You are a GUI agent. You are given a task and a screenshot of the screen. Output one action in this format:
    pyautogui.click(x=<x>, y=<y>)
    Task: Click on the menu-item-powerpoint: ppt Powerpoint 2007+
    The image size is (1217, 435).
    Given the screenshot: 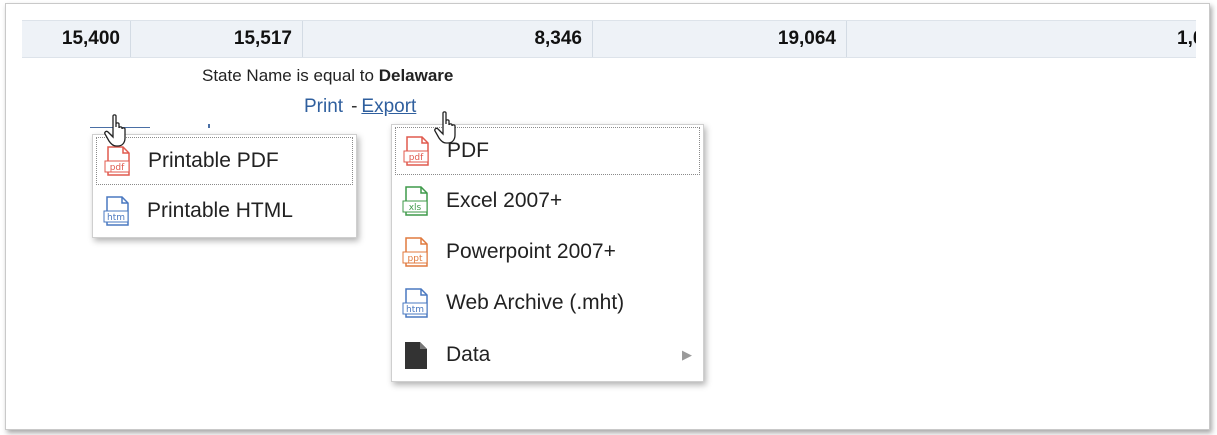 What is the action you would take?
    pyautogui.click(x=547, y=252)
    